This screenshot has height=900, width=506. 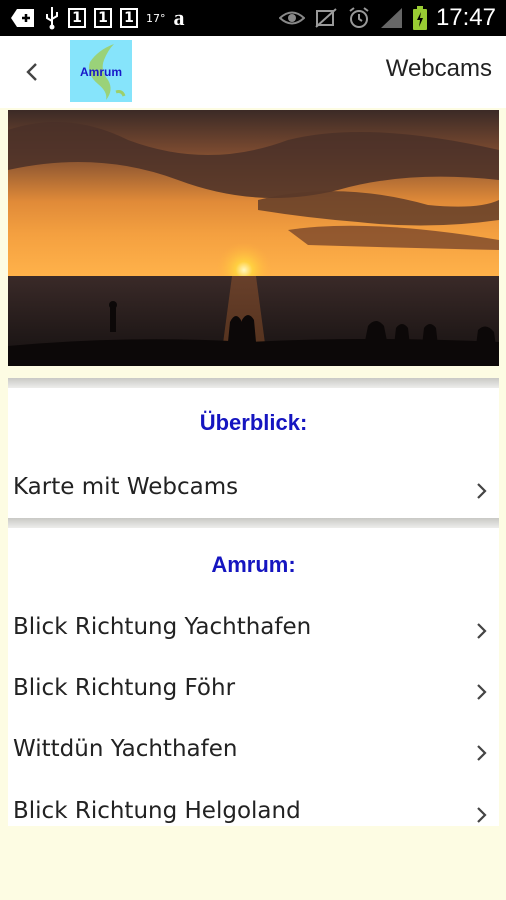 What do you see at coordinates (77, 18) in the screenshot?
I see `notification-box-1: 1` at bounding box center [77, 18].